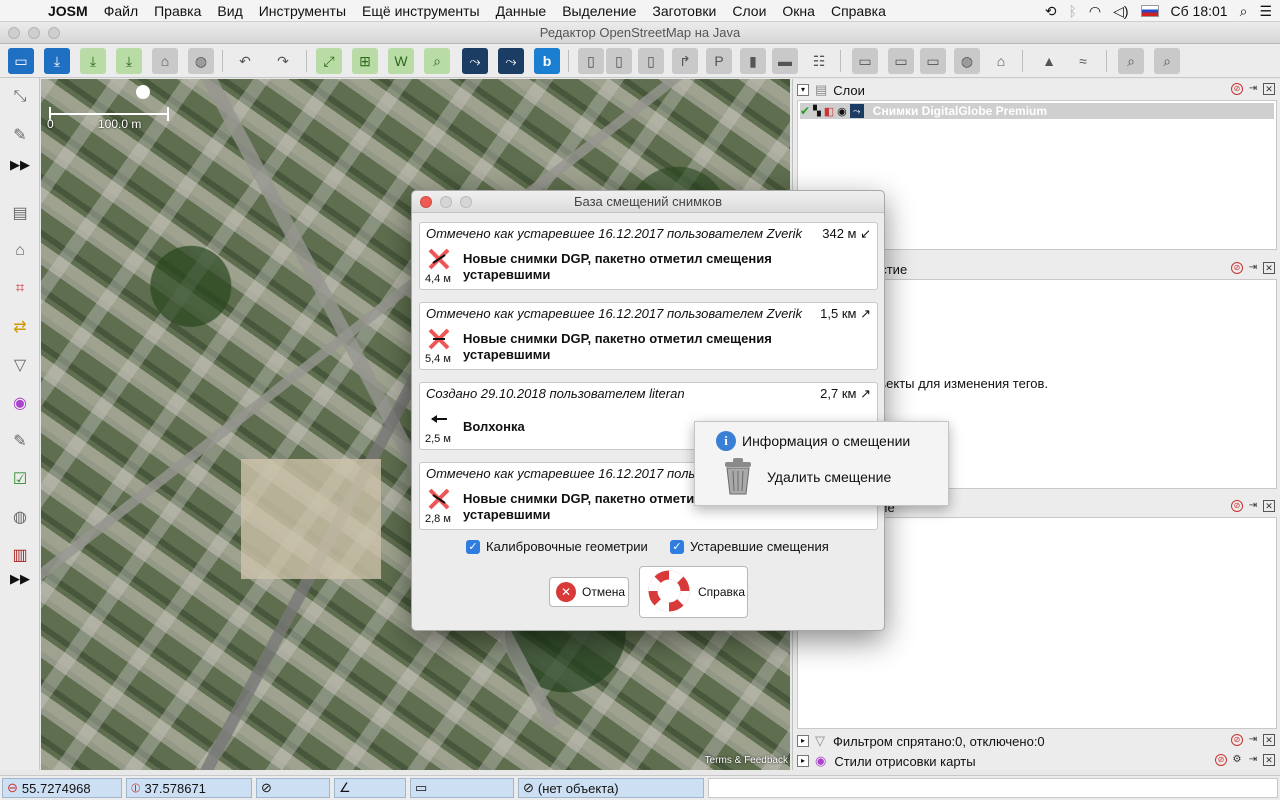 The width and height of the screenshot is (1280, 800). I want to click on imagery-offset-db-icon: ⤳, so click(511, 61).